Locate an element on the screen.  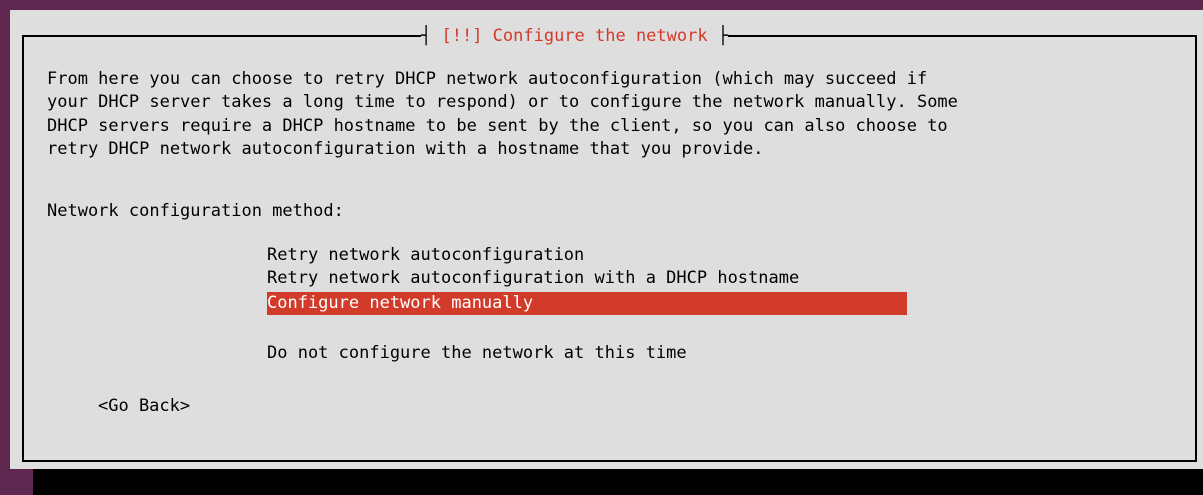
dialog-title-text: [!!] Configure the network is located at coordinates (574, 36).